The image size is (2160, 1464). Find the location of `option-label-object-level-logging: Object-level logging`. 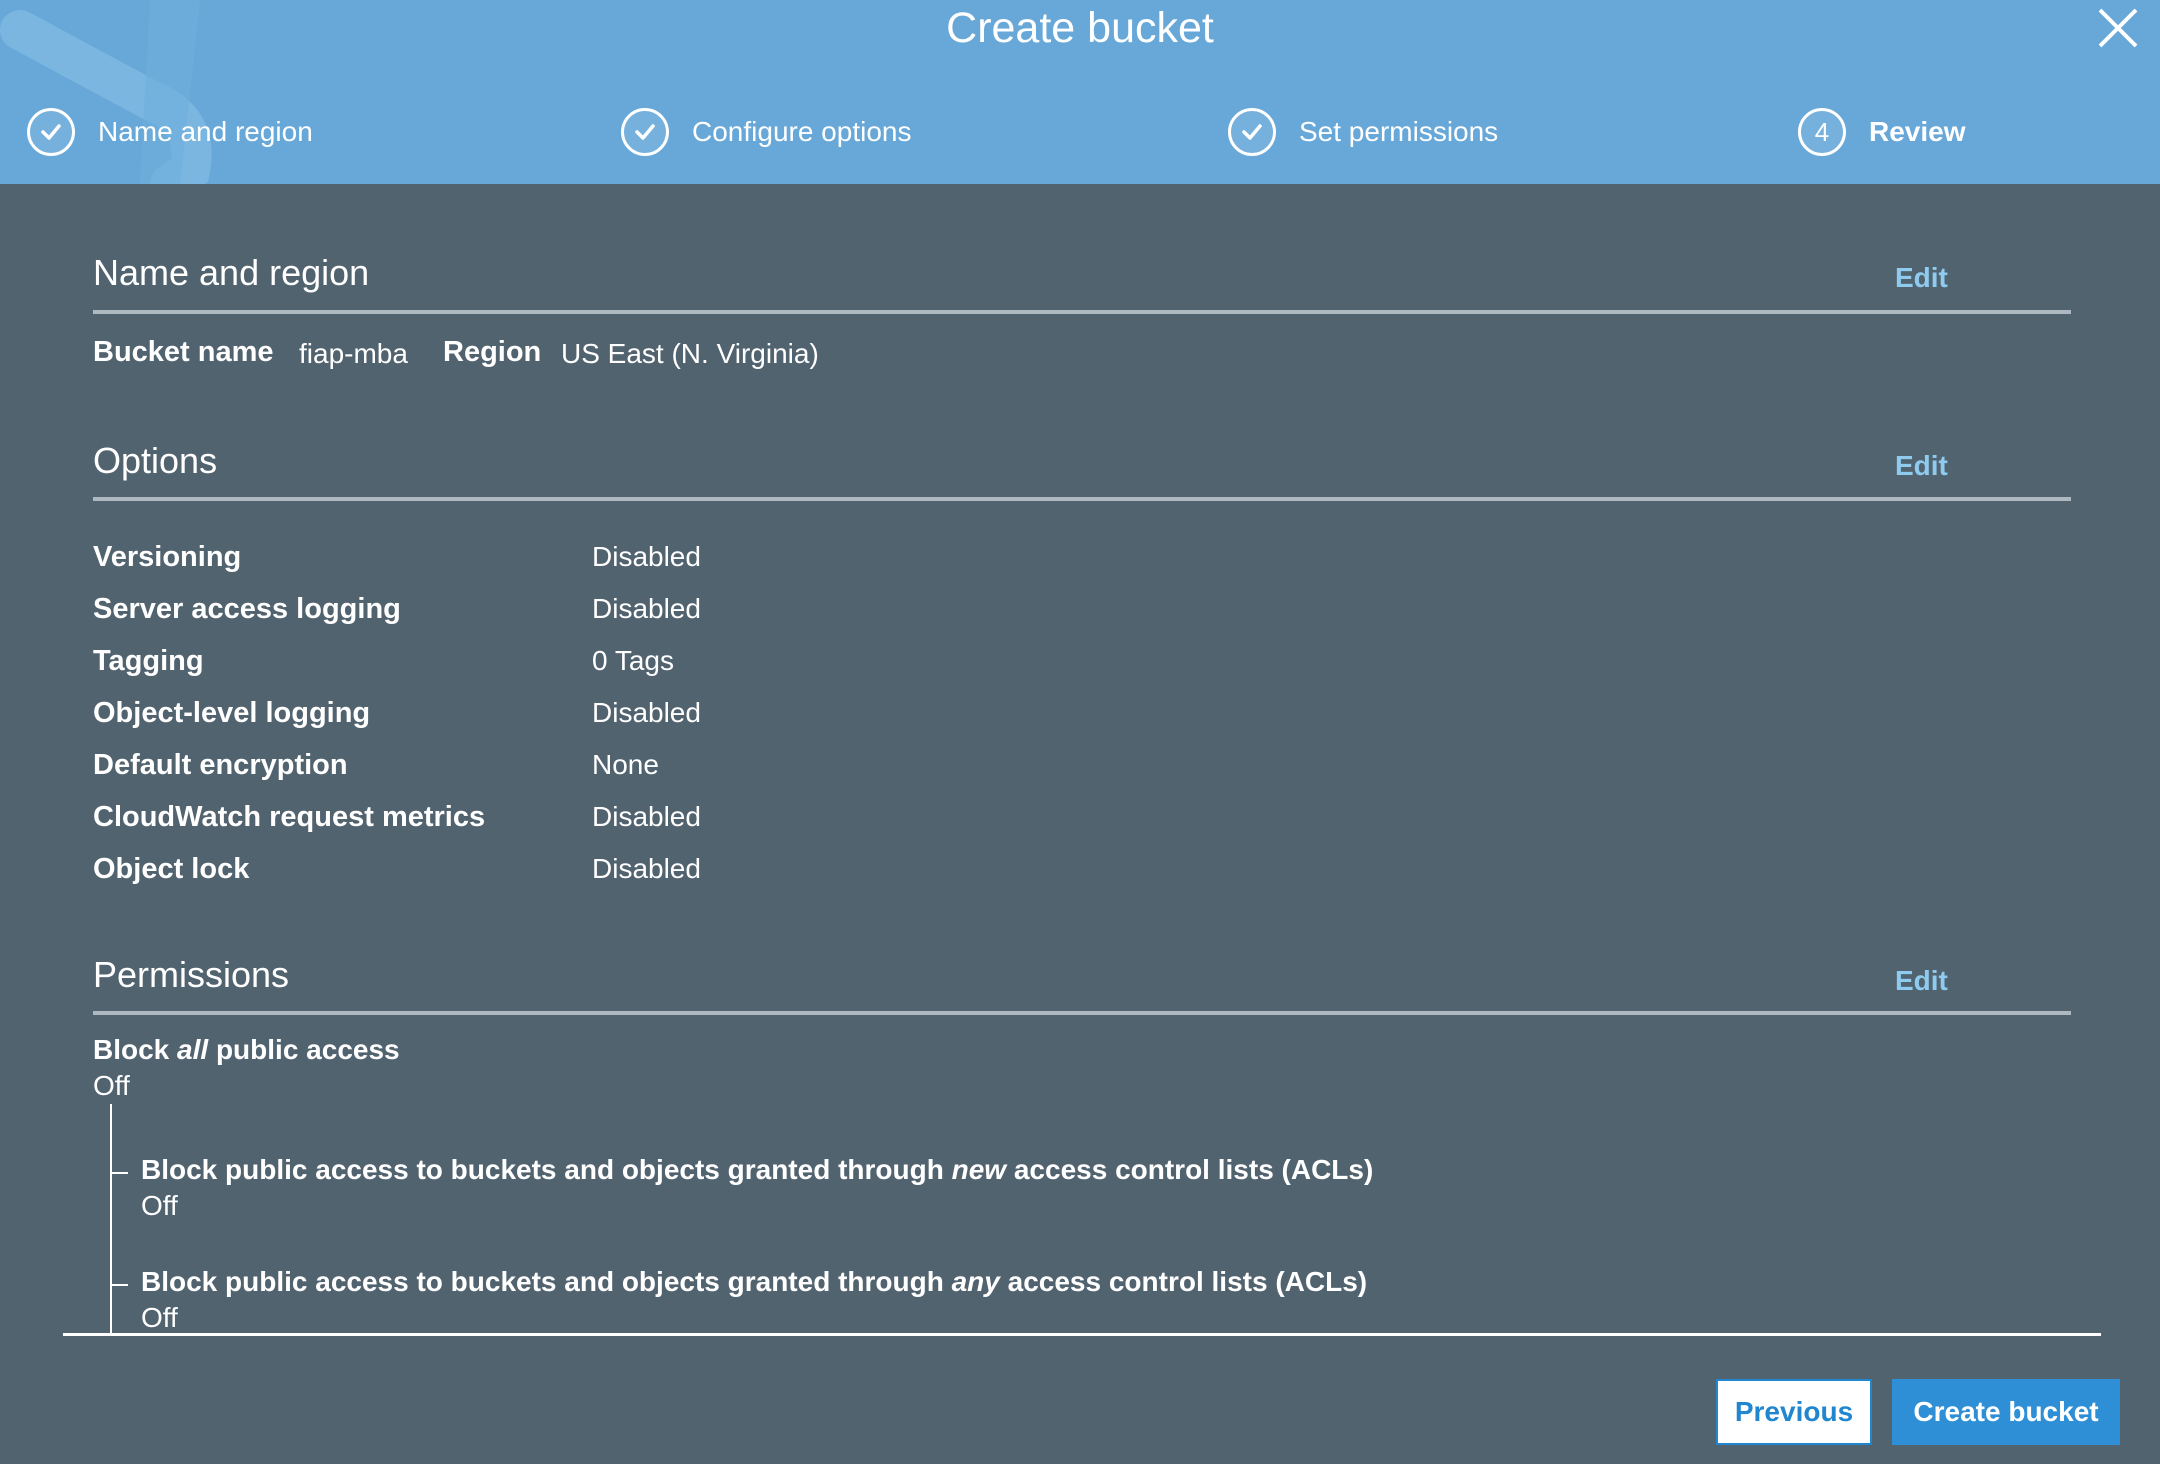

option-label-object-level-logging: Object-level logging is located at coordinates (232, 713).